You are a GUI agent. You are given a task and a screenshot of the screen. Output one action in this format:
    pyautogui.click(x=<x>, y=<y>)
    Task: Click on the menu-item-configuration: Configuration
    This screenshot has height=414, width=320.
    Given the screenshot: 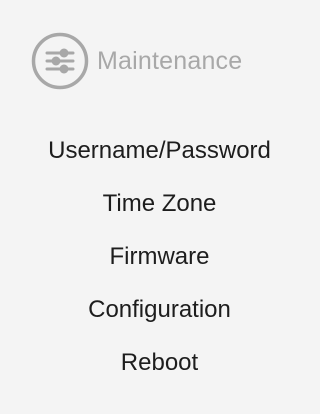 What is the action you would take?
    pyautogui.click(x=159, y=309)
    